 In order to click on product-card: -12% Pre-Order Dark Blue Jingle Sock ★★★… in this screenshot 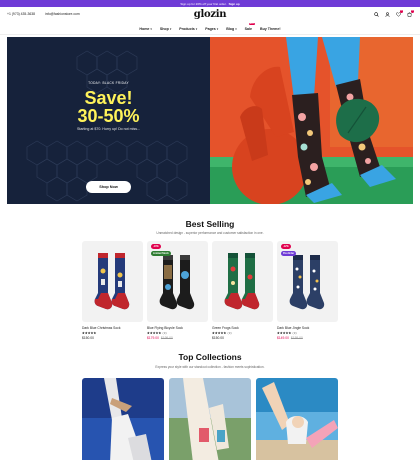, I will do `click(307, 290)`.